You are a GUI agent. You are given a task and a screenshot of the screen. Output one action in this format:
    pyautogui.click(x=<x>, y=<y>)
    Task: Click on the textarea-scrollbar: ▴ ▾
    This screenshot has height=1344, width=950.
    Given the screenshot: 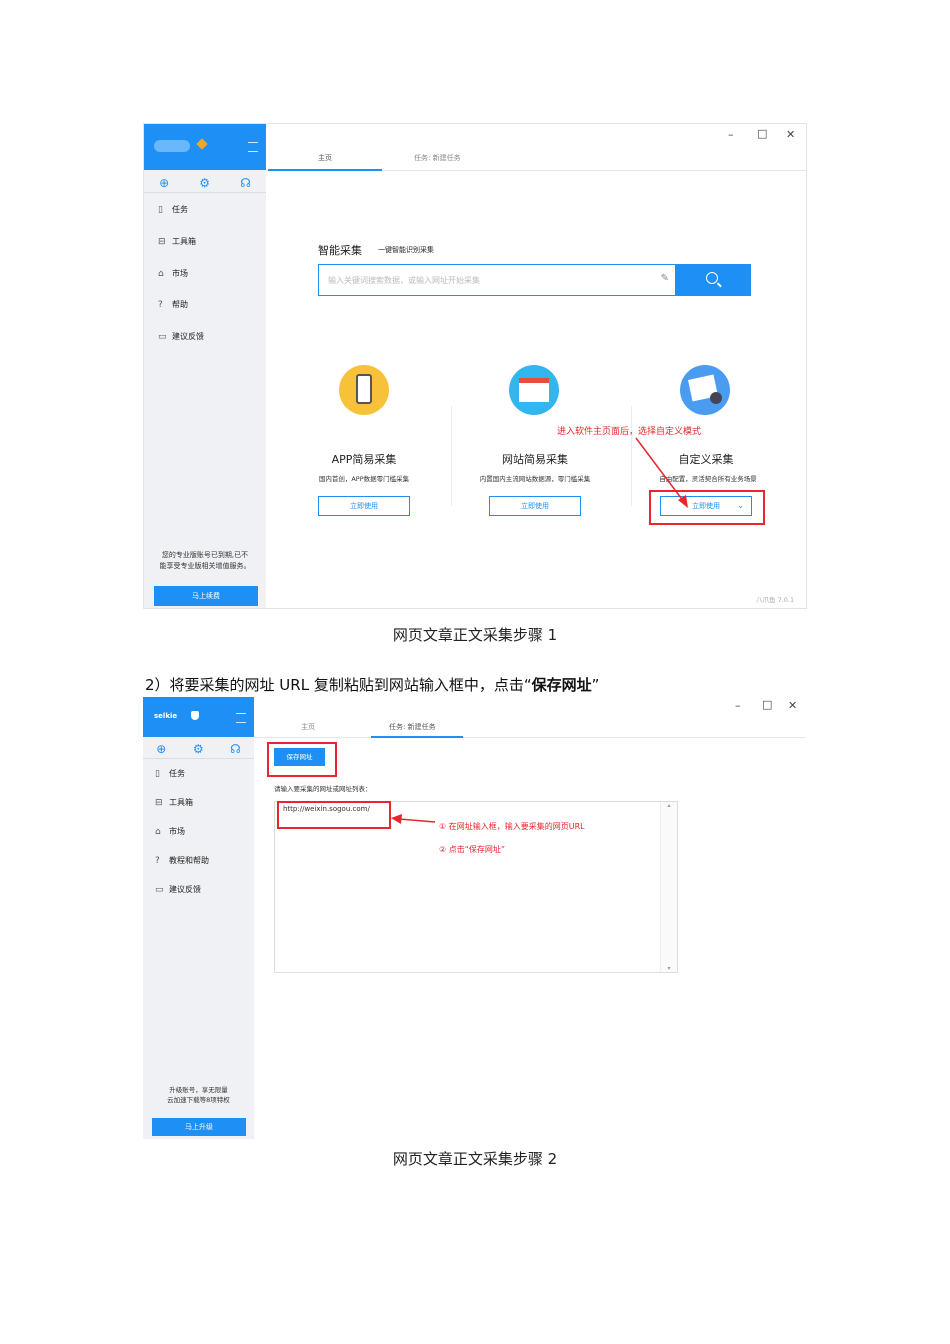 What is the action you would take?
    pyautogui.click(x=668, y=887)
    